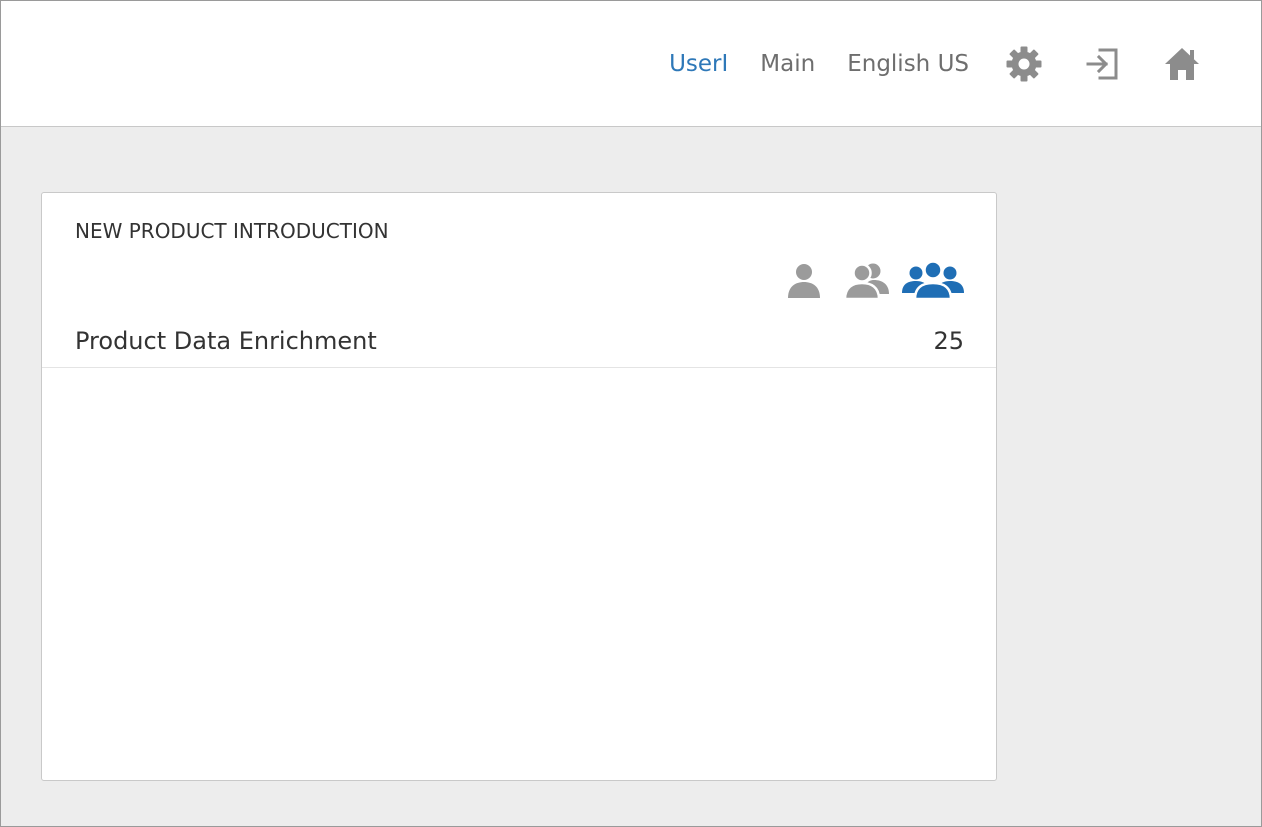 This screenshot has height=827, width=1262. What do you see at coordinates (698, 64) in the screenshot?
I see `user-link: UserI` at bounding box center [698, 64].